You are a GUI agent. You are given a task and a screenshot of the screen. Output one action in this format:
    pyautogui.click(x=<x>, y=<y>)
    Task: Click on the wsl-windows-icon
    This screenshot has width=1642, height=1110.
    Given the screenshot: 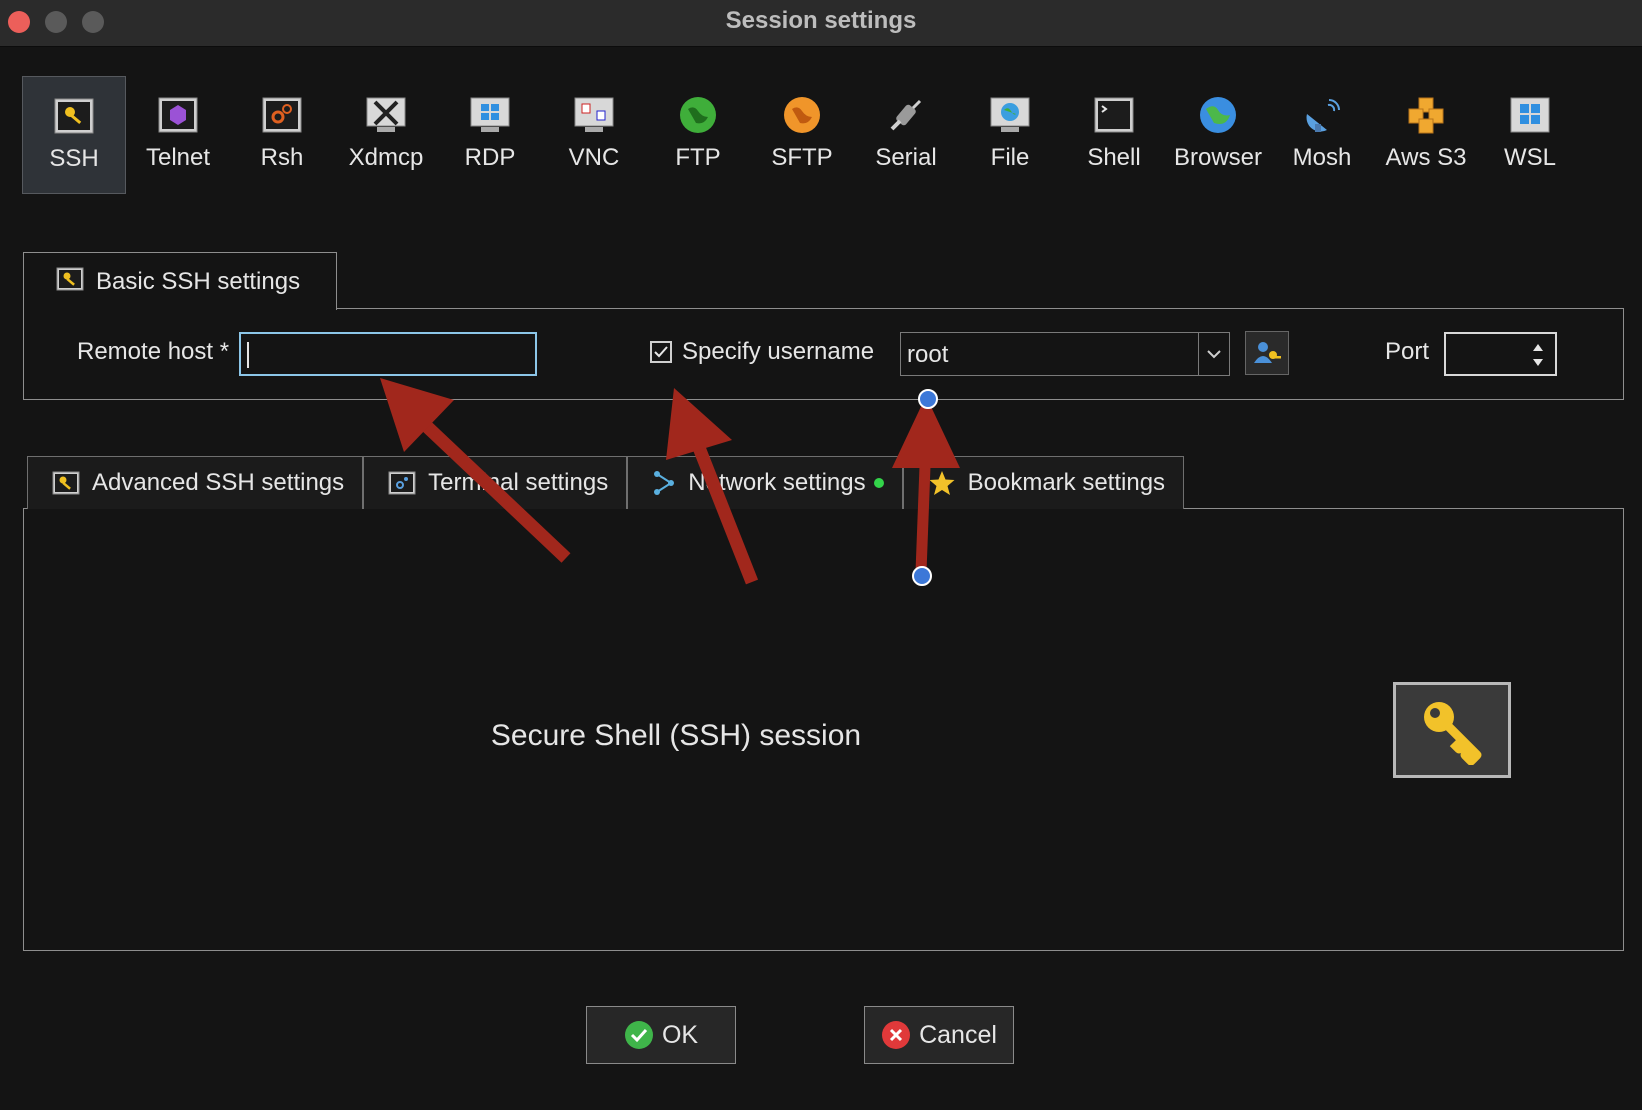 What is the action you would take?
    pyautogui.click(x=1530, y=115)
    